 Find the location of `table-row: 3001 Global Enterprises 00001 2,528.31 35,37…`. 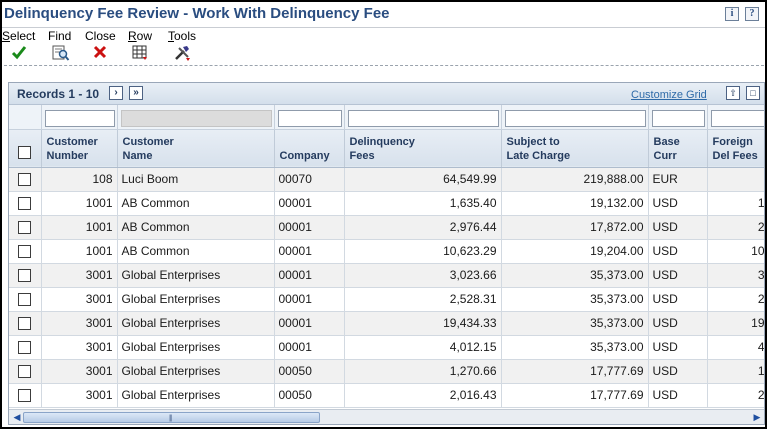

table-row: 3001 Global Enterprises 00001 2,528.31 35,37… is located at coordinates (386, 299).